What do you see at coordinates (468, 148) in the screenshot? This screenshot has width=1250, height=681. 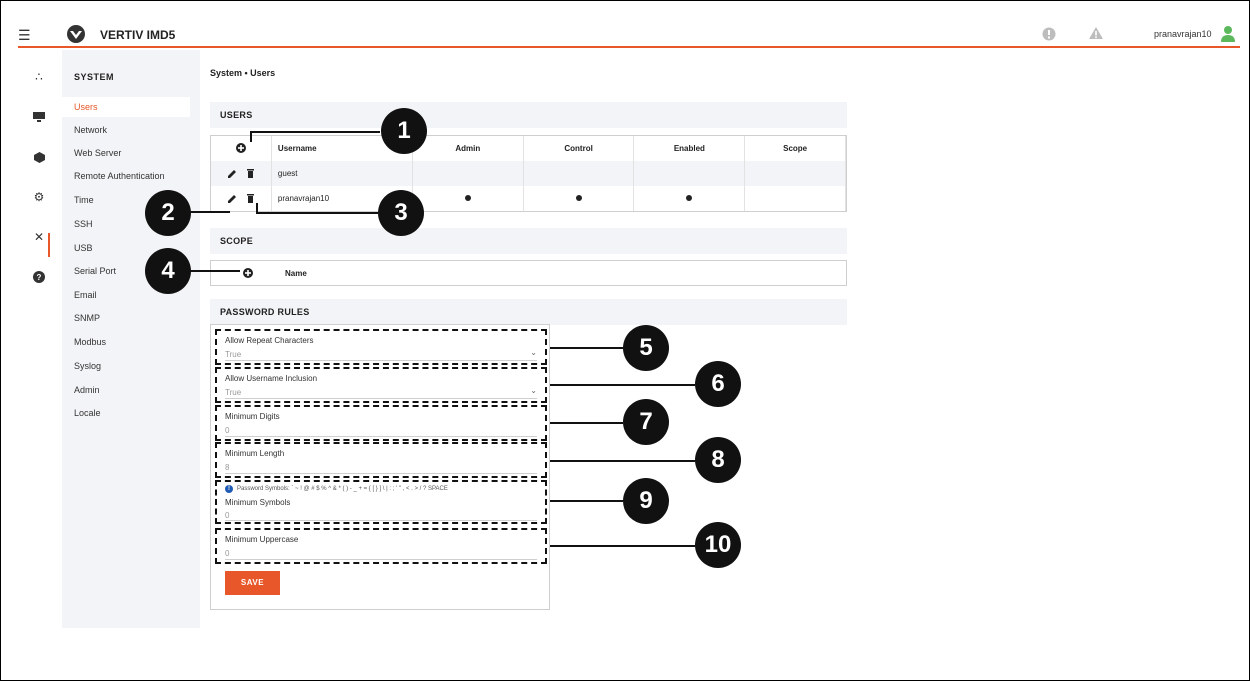 I see `col-admin: Admin` at bounding box center [468, 148].